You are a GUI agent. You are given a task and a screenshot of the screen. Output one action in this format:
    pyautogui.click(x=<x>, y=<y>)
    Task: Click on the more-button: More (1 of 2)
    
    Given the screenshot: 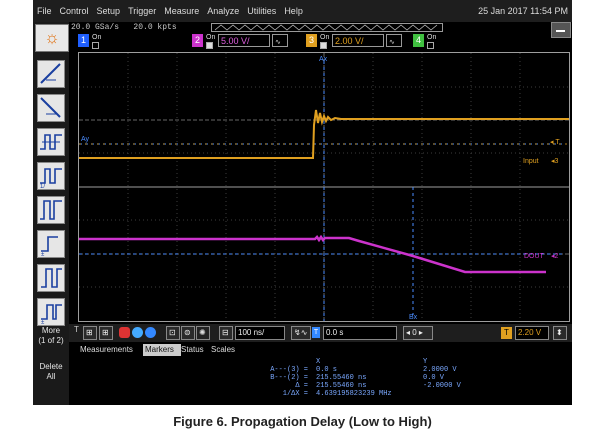 What is the action you would take?
    pyautogui.click(x=51, y=336)
    